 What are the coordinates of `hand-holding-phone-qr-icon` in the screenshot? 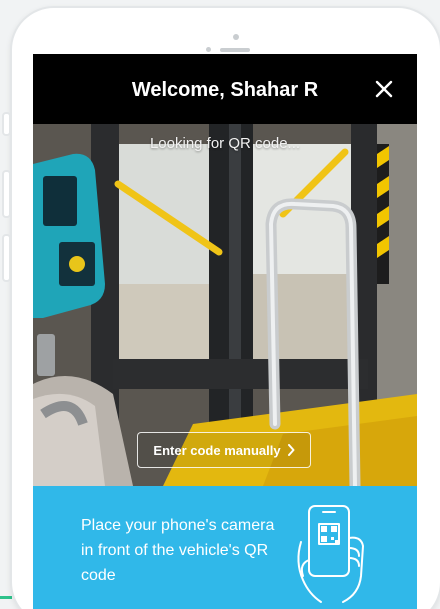 It's located at (330, 554).